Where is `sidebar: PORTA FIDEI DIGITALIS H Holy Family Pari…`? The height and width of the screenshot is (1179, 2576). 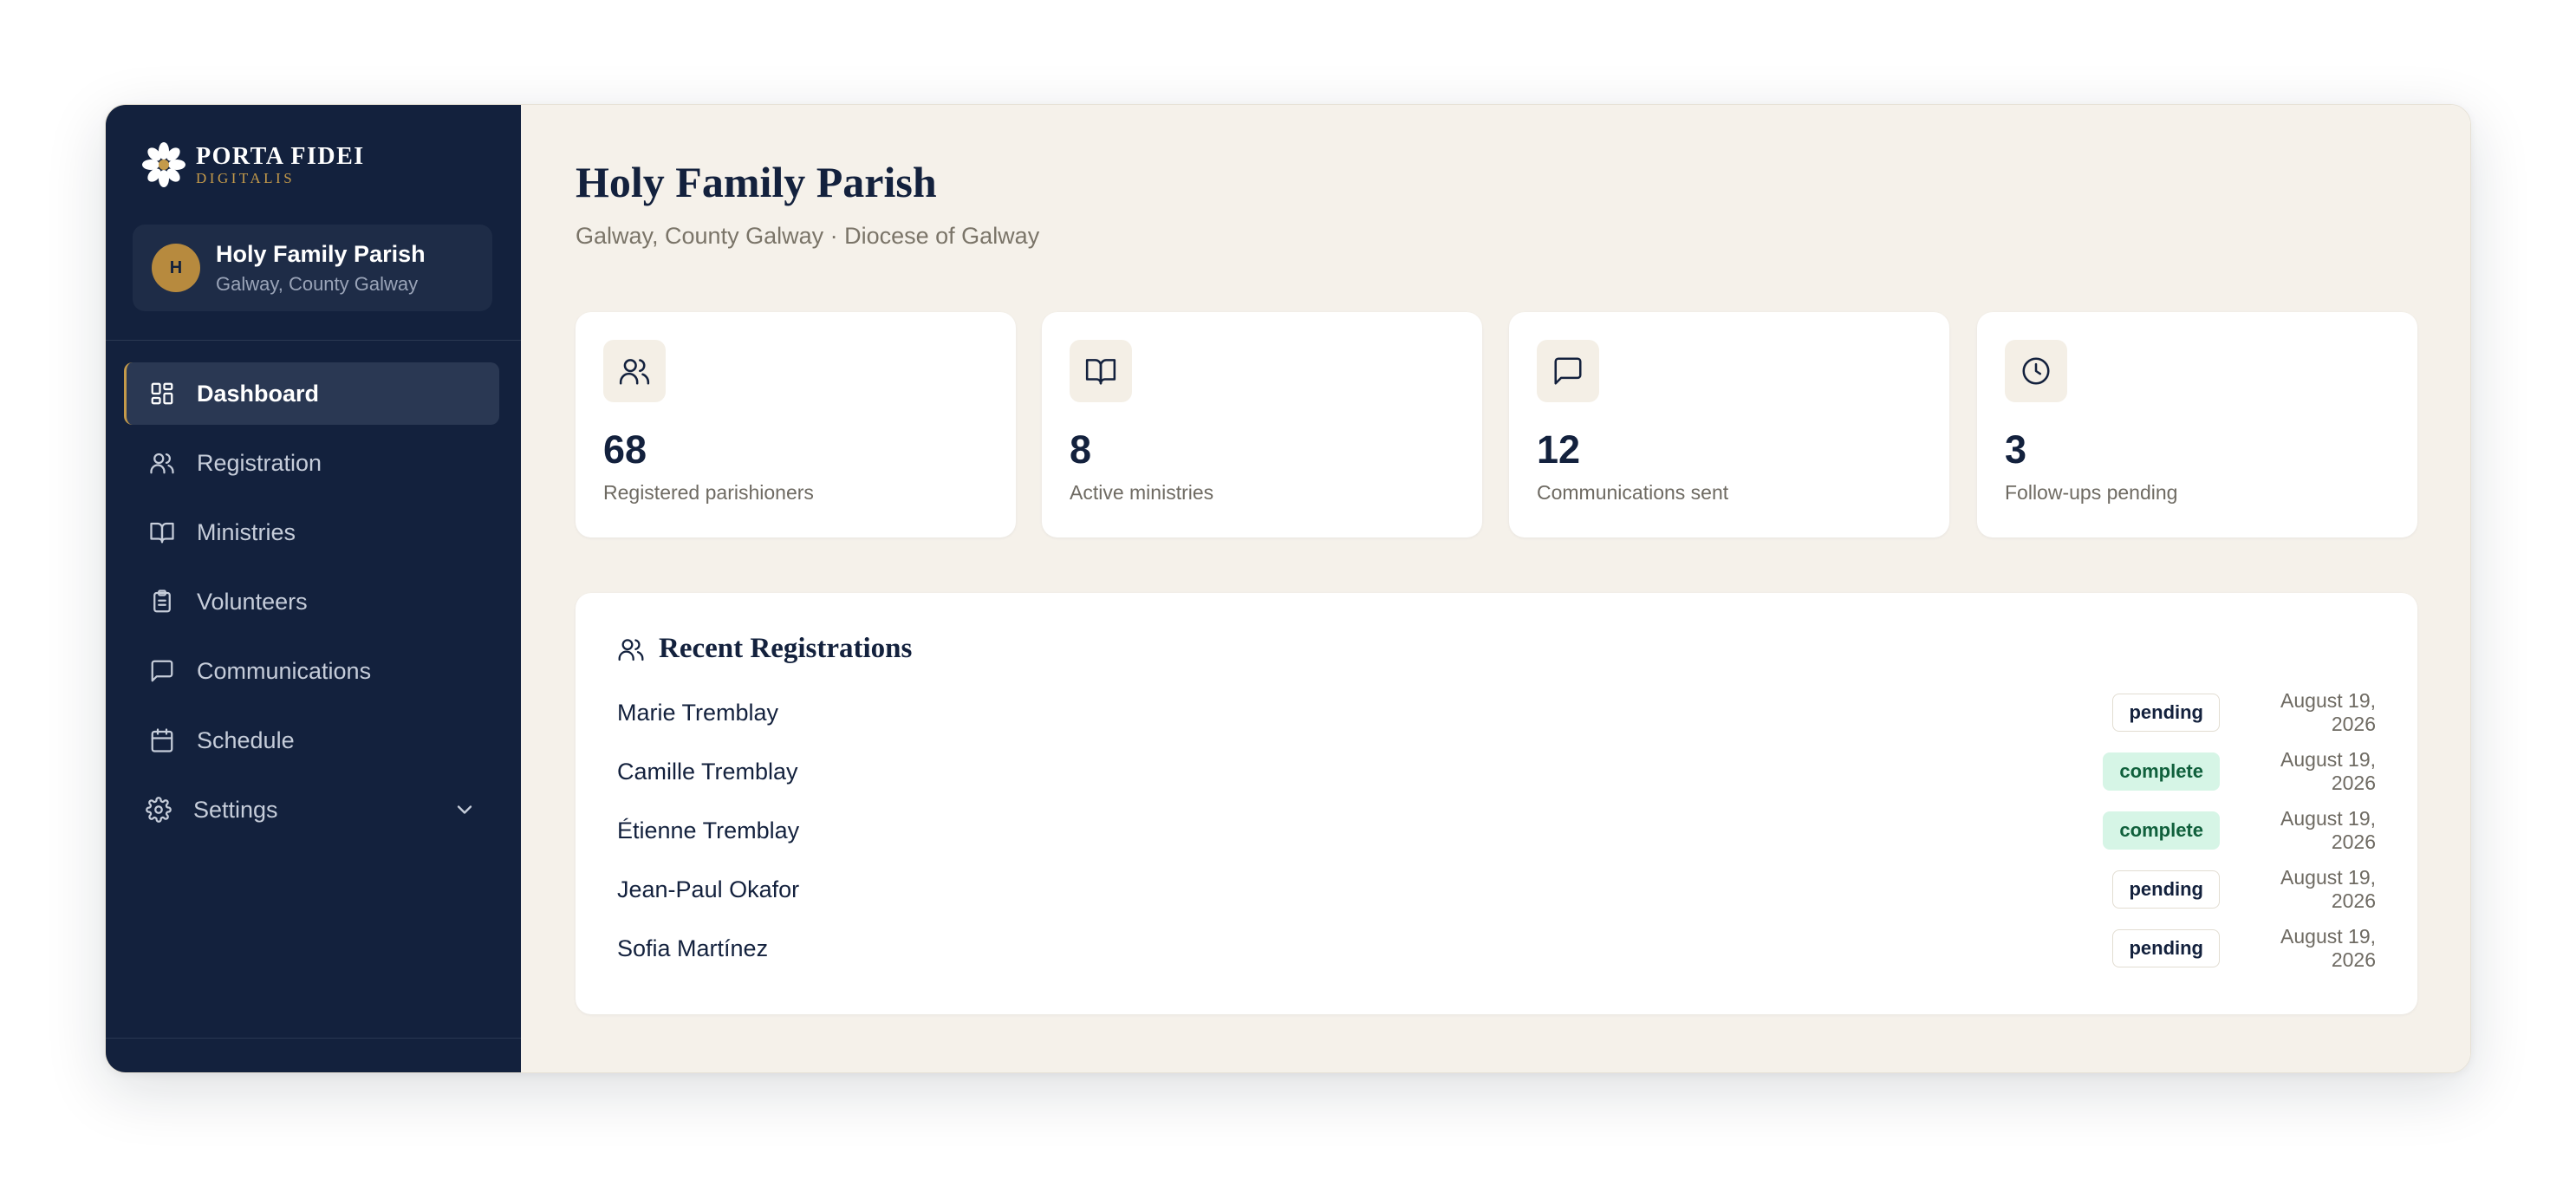 sidebar: PORTA FIDEI DIGITALIS H Holy Family Pari… is located at coordinates (313, 588).